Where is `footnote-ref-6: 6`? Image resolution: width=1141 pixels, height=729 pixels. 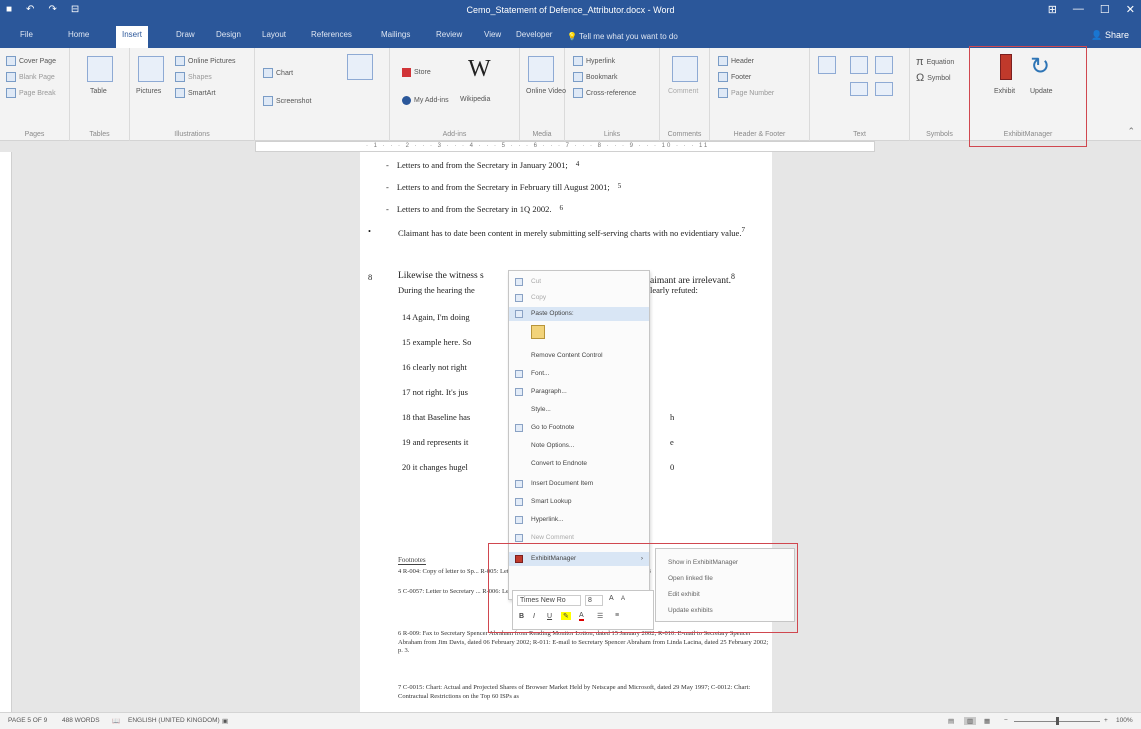 footnote-ref-6: 6 is located at coordinates (561, 209).